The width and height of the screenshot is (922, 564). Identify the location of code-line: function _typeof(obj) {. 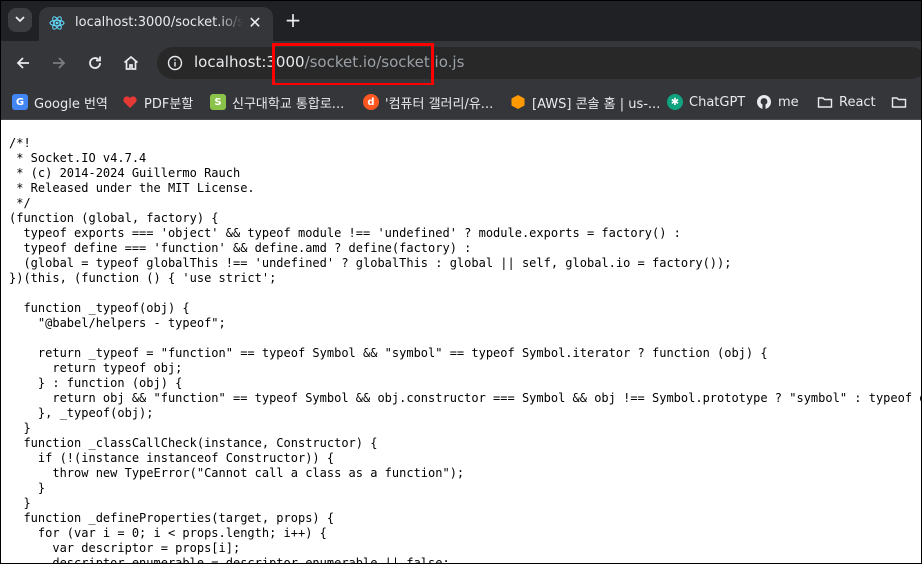
(99, 308).